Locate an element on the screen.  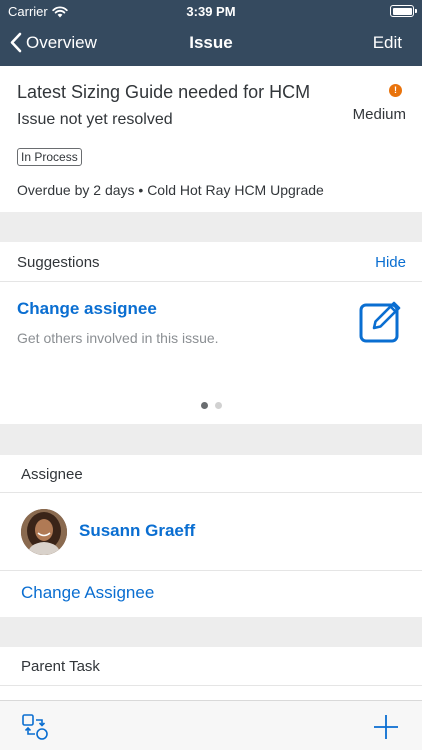
battery-icon is located at coordinates (403, 11).